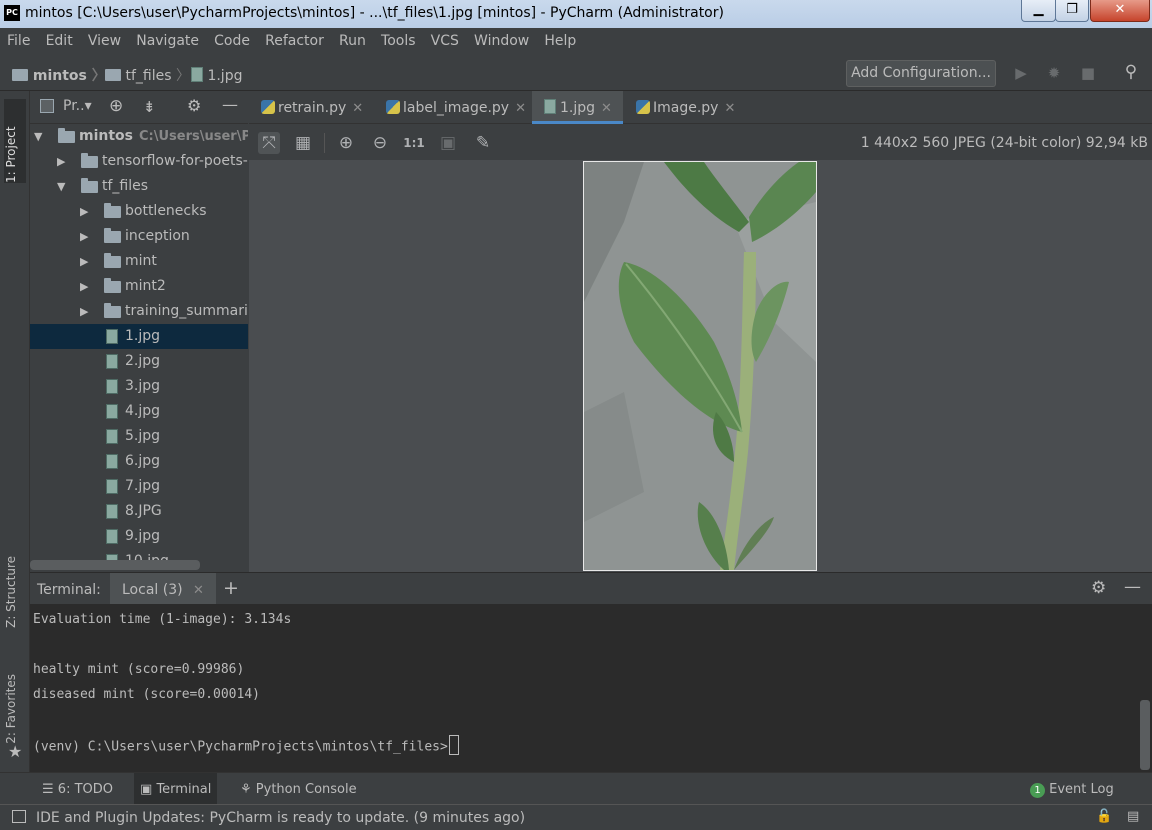 This screenshot has width=1152, height=830. What do you see at coordinates (560, 39) in the screenshot?
I see `menu-help: Help` at bounding box center [560, 39].